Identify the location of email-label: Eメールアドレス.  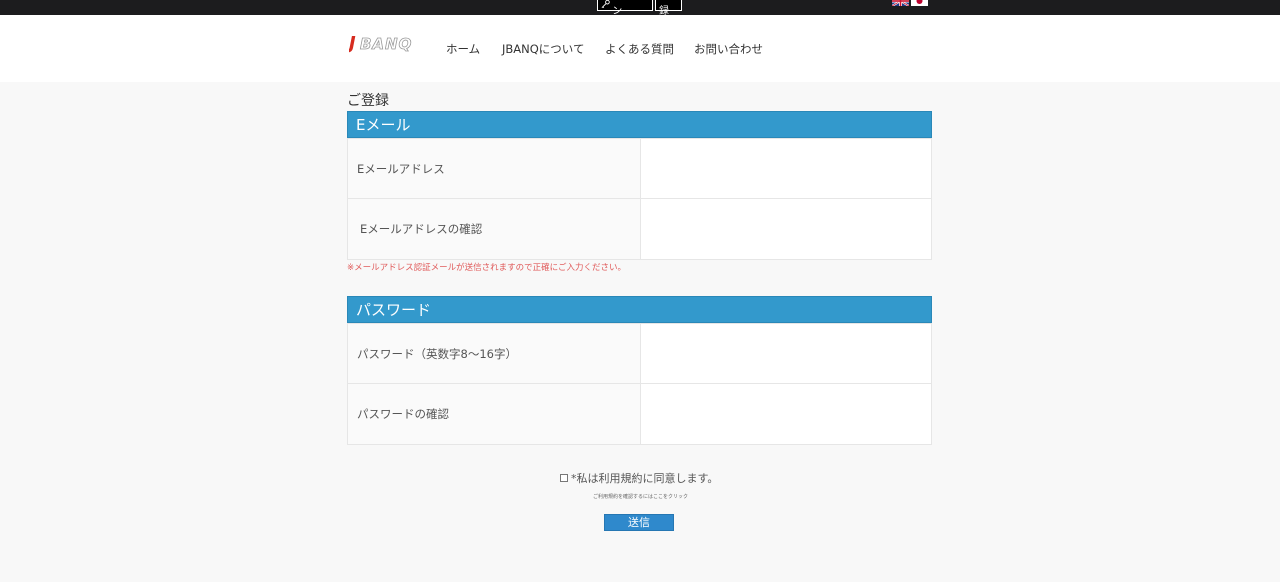
(494, 168).